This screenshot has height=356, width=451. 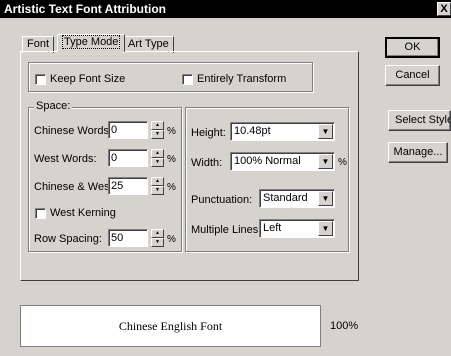 I want to click on chinese-west-spinner: ▲ ▼, so click(x=157, y=186).